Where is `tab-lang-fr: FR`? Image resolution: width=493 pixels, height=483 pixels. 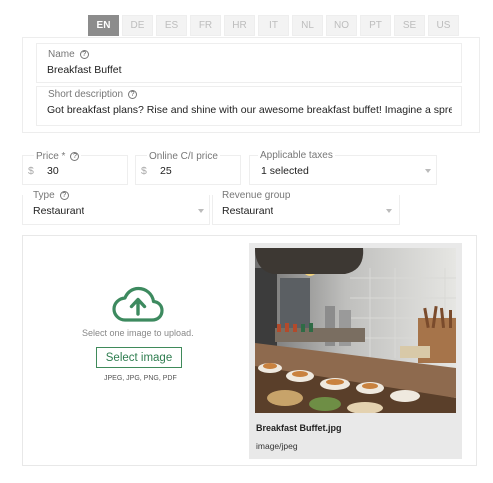 tab-lang-fr: FR is located at coordinates (205, 25).